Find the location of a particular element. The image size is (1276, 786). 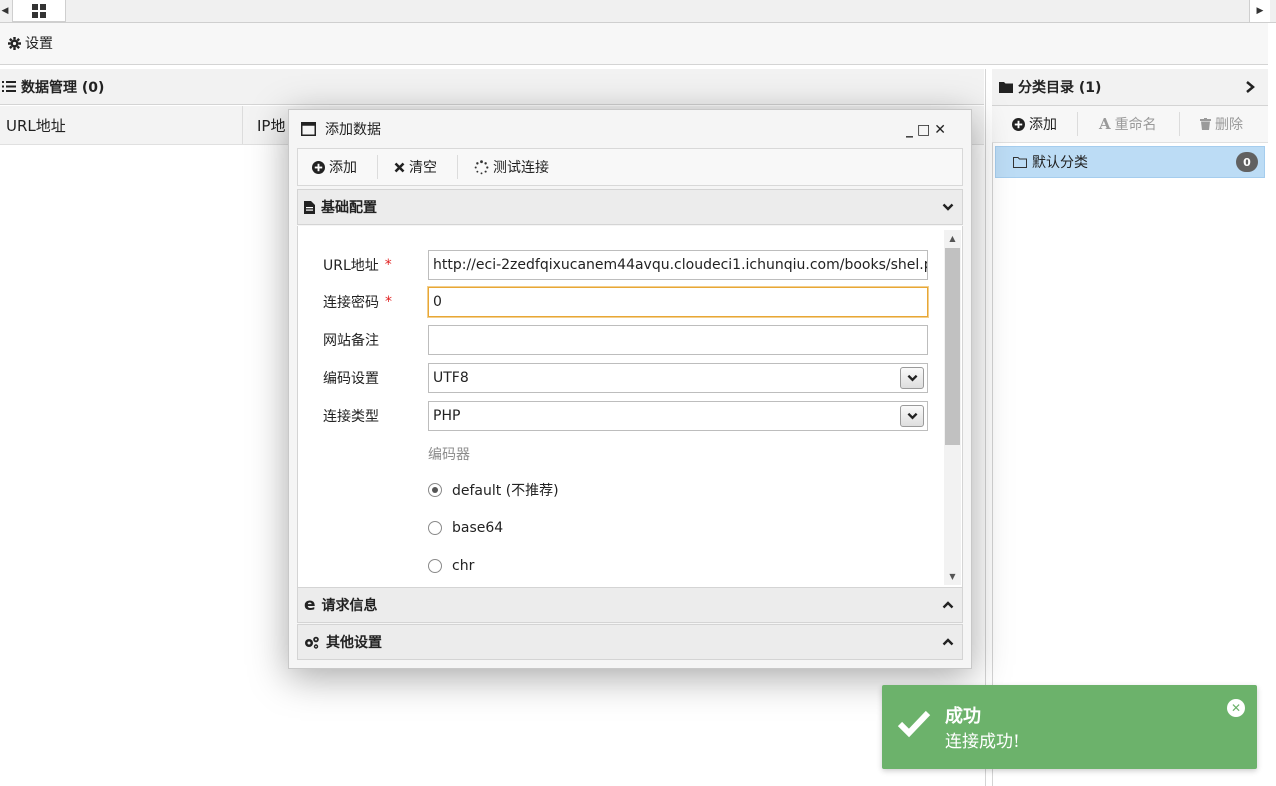

dialog-title-group: 添加数据 is located at coordinates (341, 129).